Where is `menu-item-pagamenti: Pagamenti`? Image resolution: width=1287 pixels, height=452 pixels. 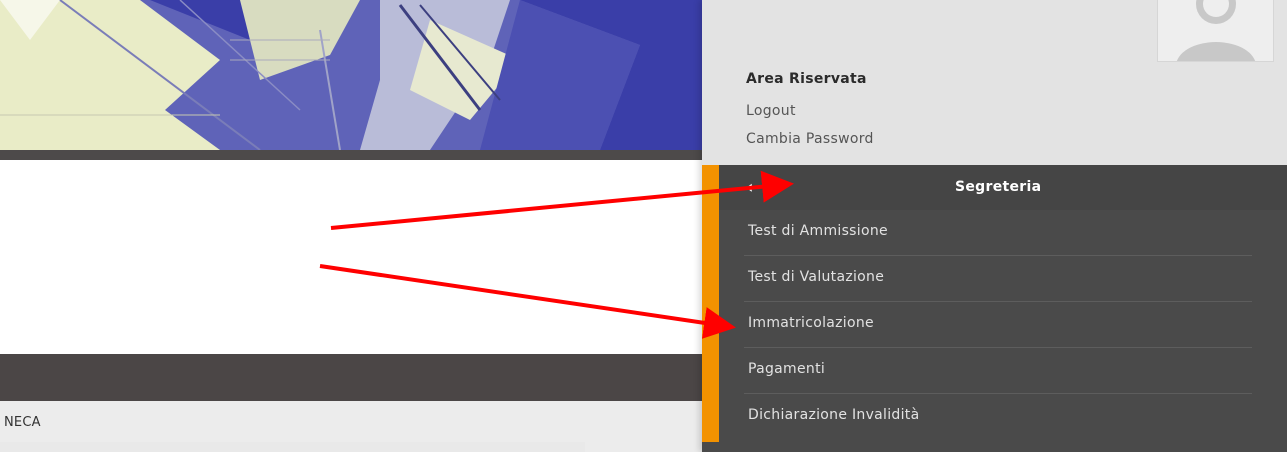
menu-item-pagamenti: Pagamenti is located at coordinates (1003, 371).